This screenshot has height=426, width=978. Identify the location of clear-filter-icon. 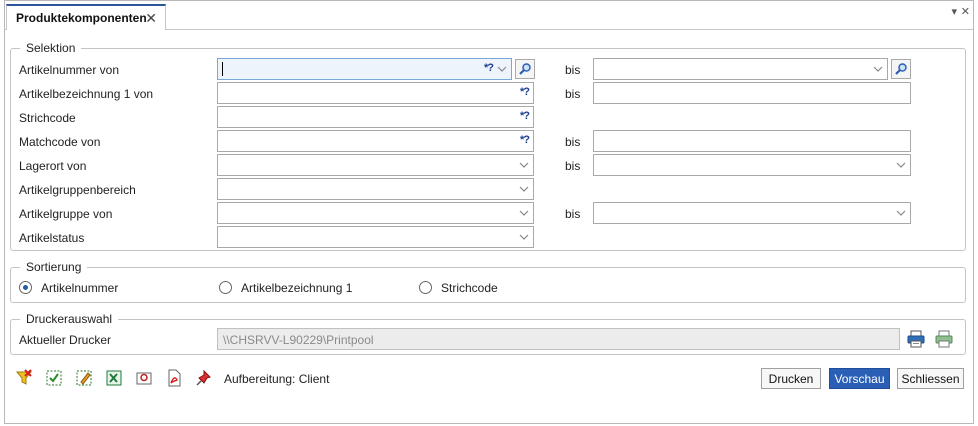
(24, 377).